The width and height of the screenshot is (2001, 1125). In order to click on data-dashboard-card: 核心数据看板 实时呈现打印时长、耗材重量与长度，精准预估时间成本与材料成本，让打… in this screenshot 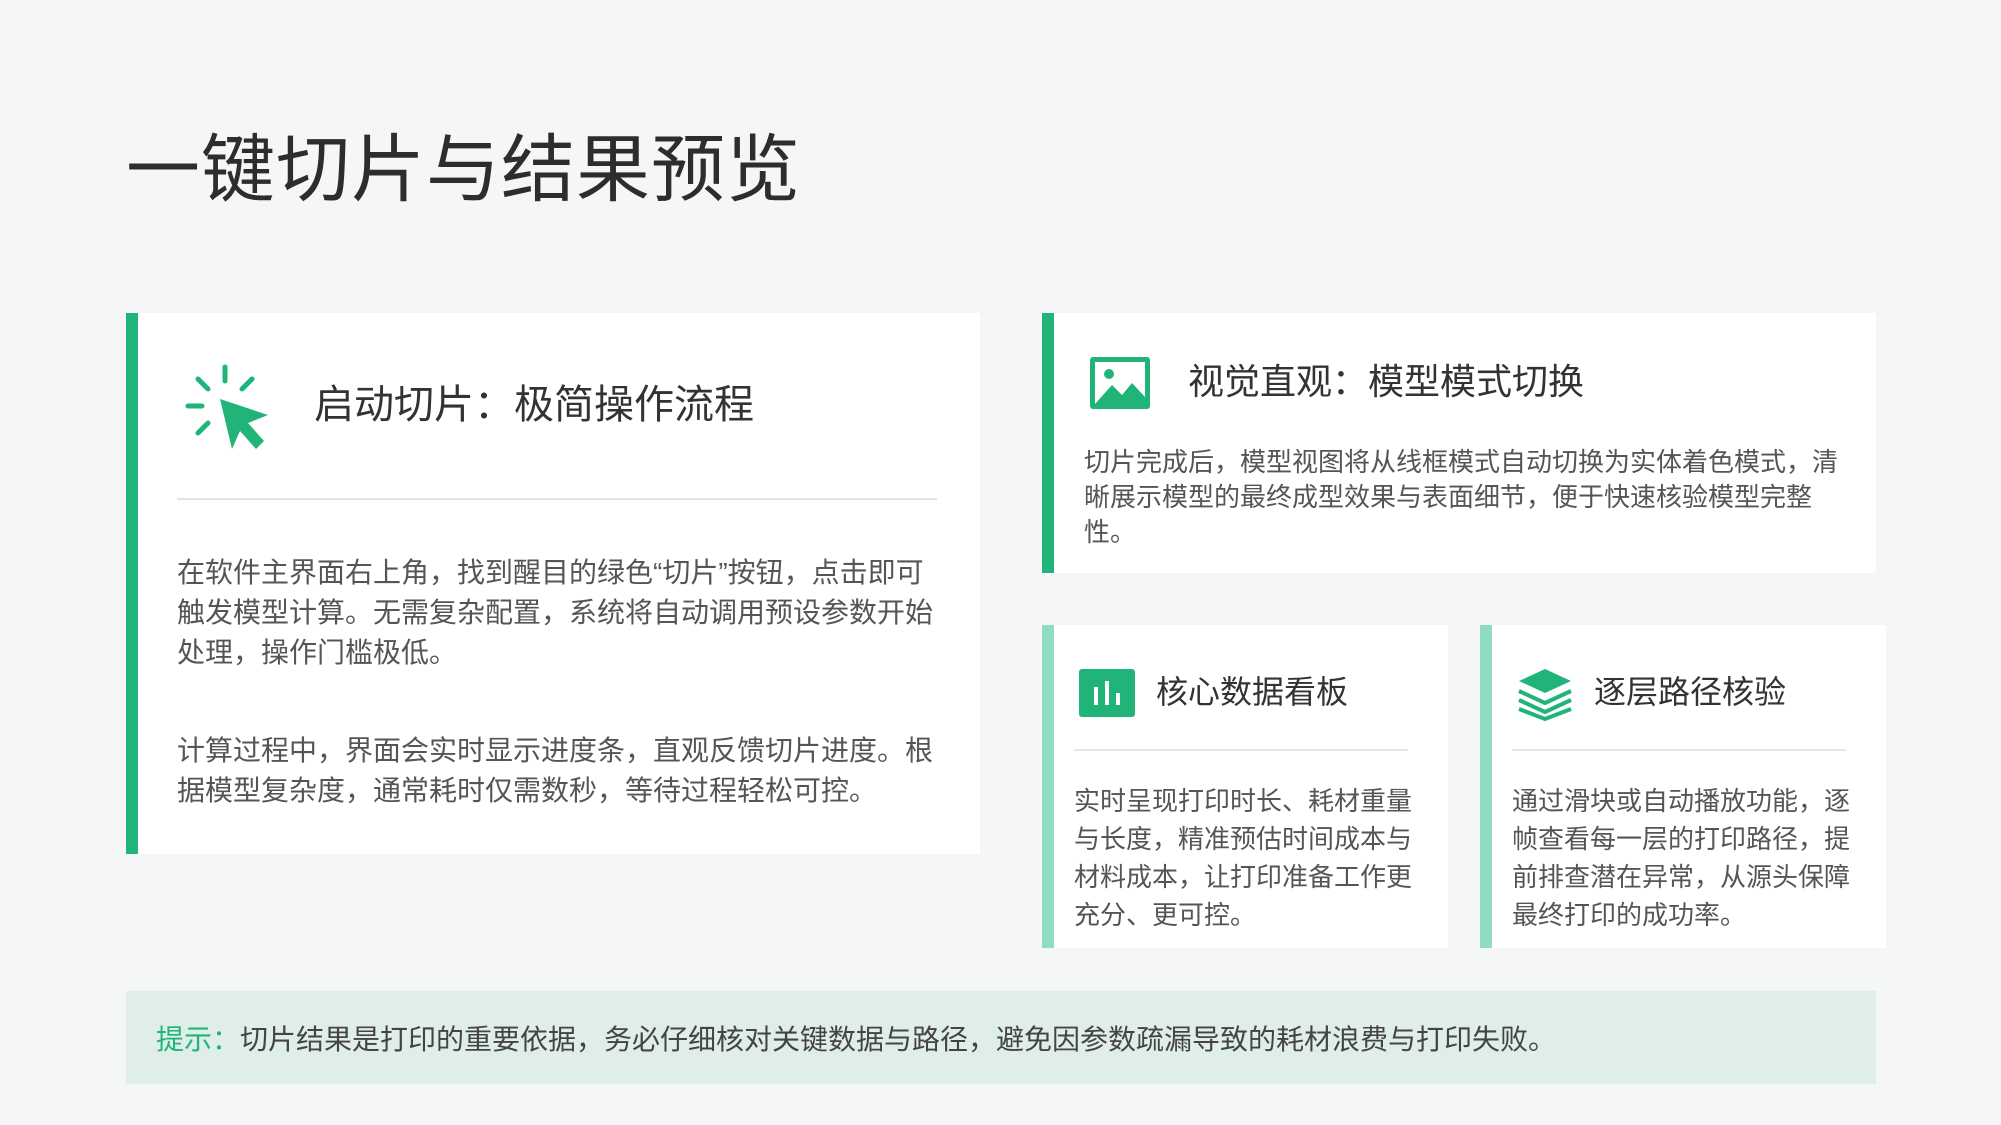, I will do `click(1245, 786)`.